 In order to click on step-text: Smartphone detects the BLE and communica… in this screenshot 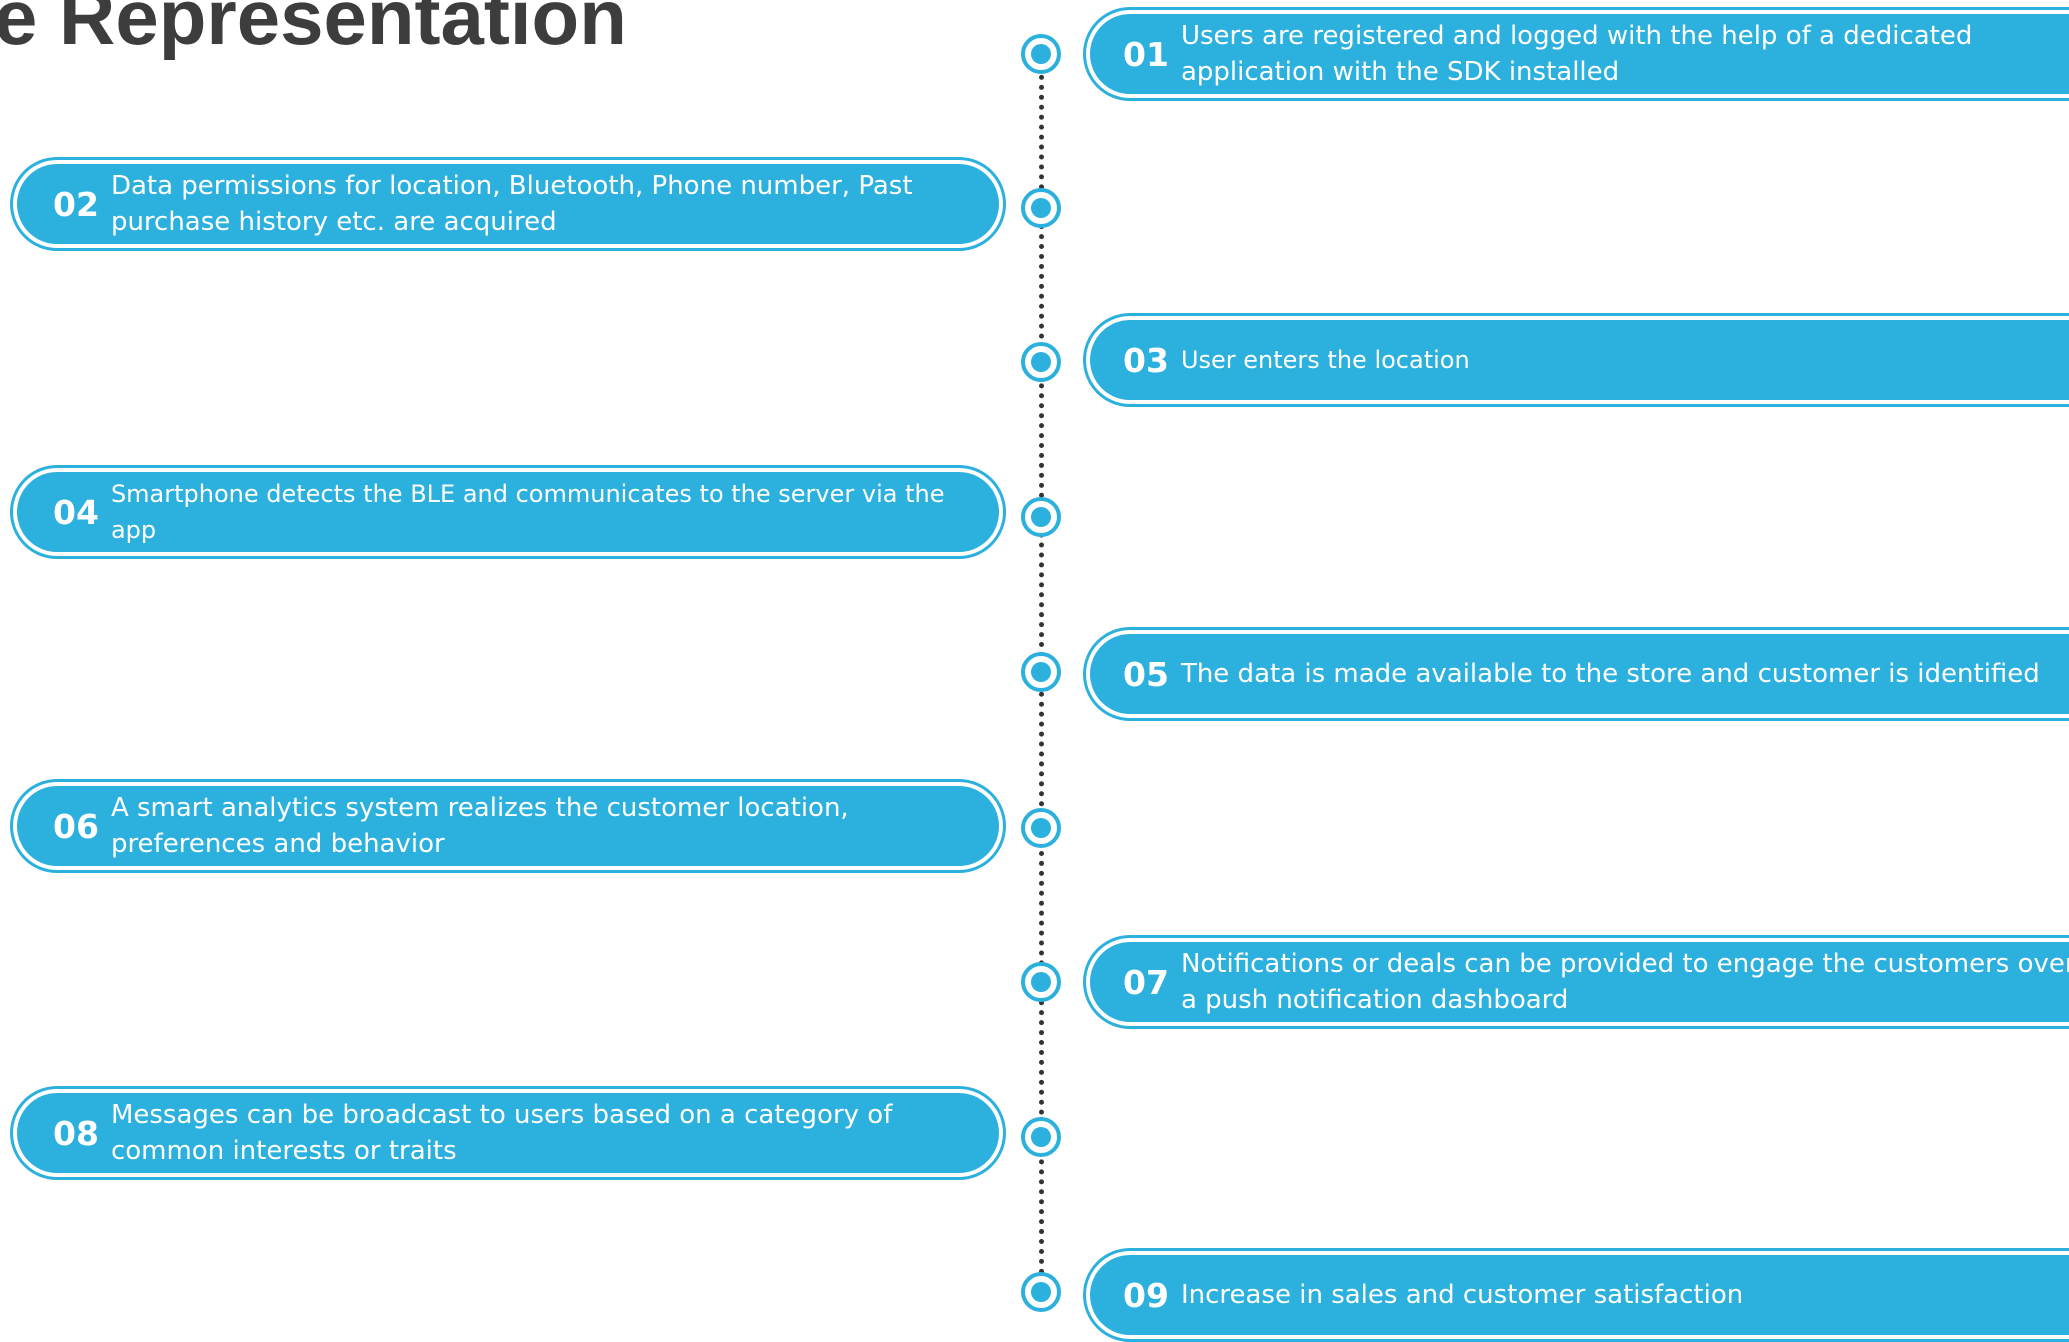, I will do `click(527, 512)`.